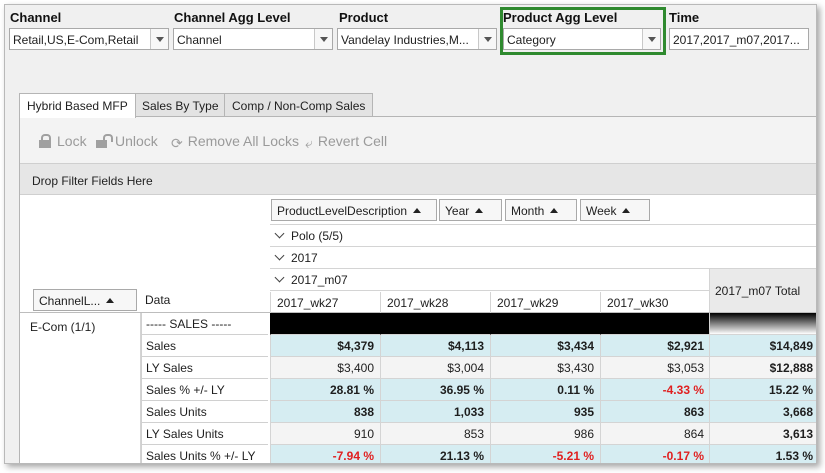 The image size is (825, 473). I want to click on data-cell: $2,921, so click(655, 346).